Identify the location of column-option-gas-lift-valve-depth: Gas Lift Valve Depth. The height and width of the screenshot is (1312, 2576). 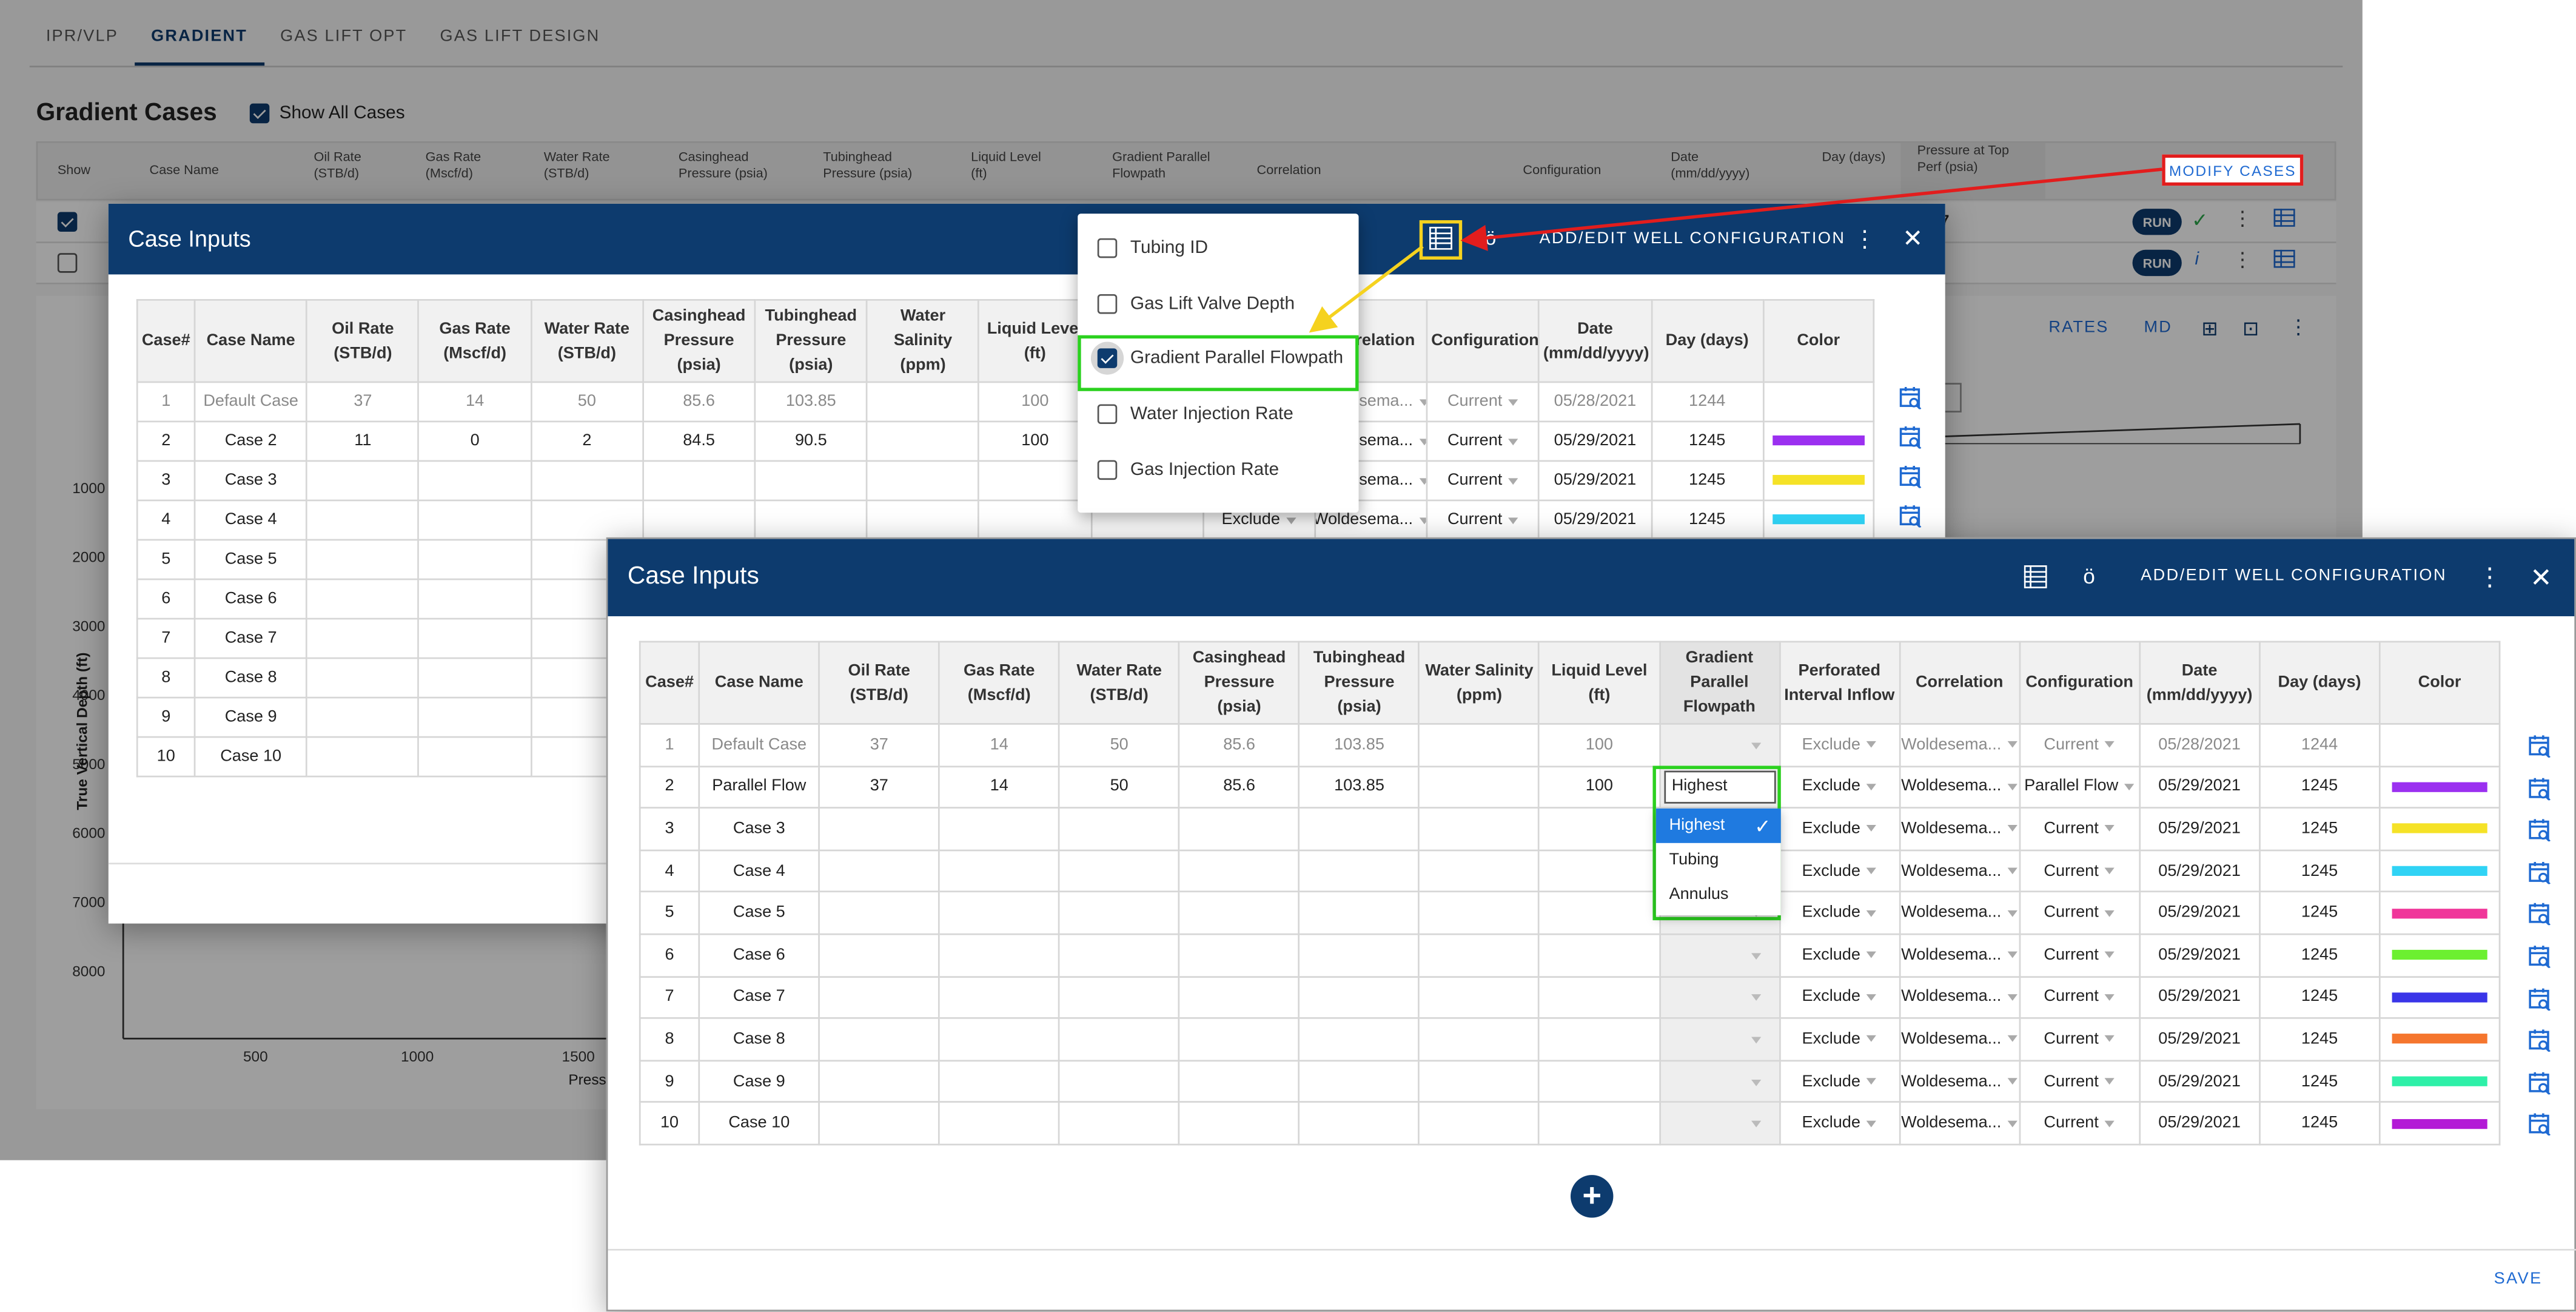
(1196, 304).